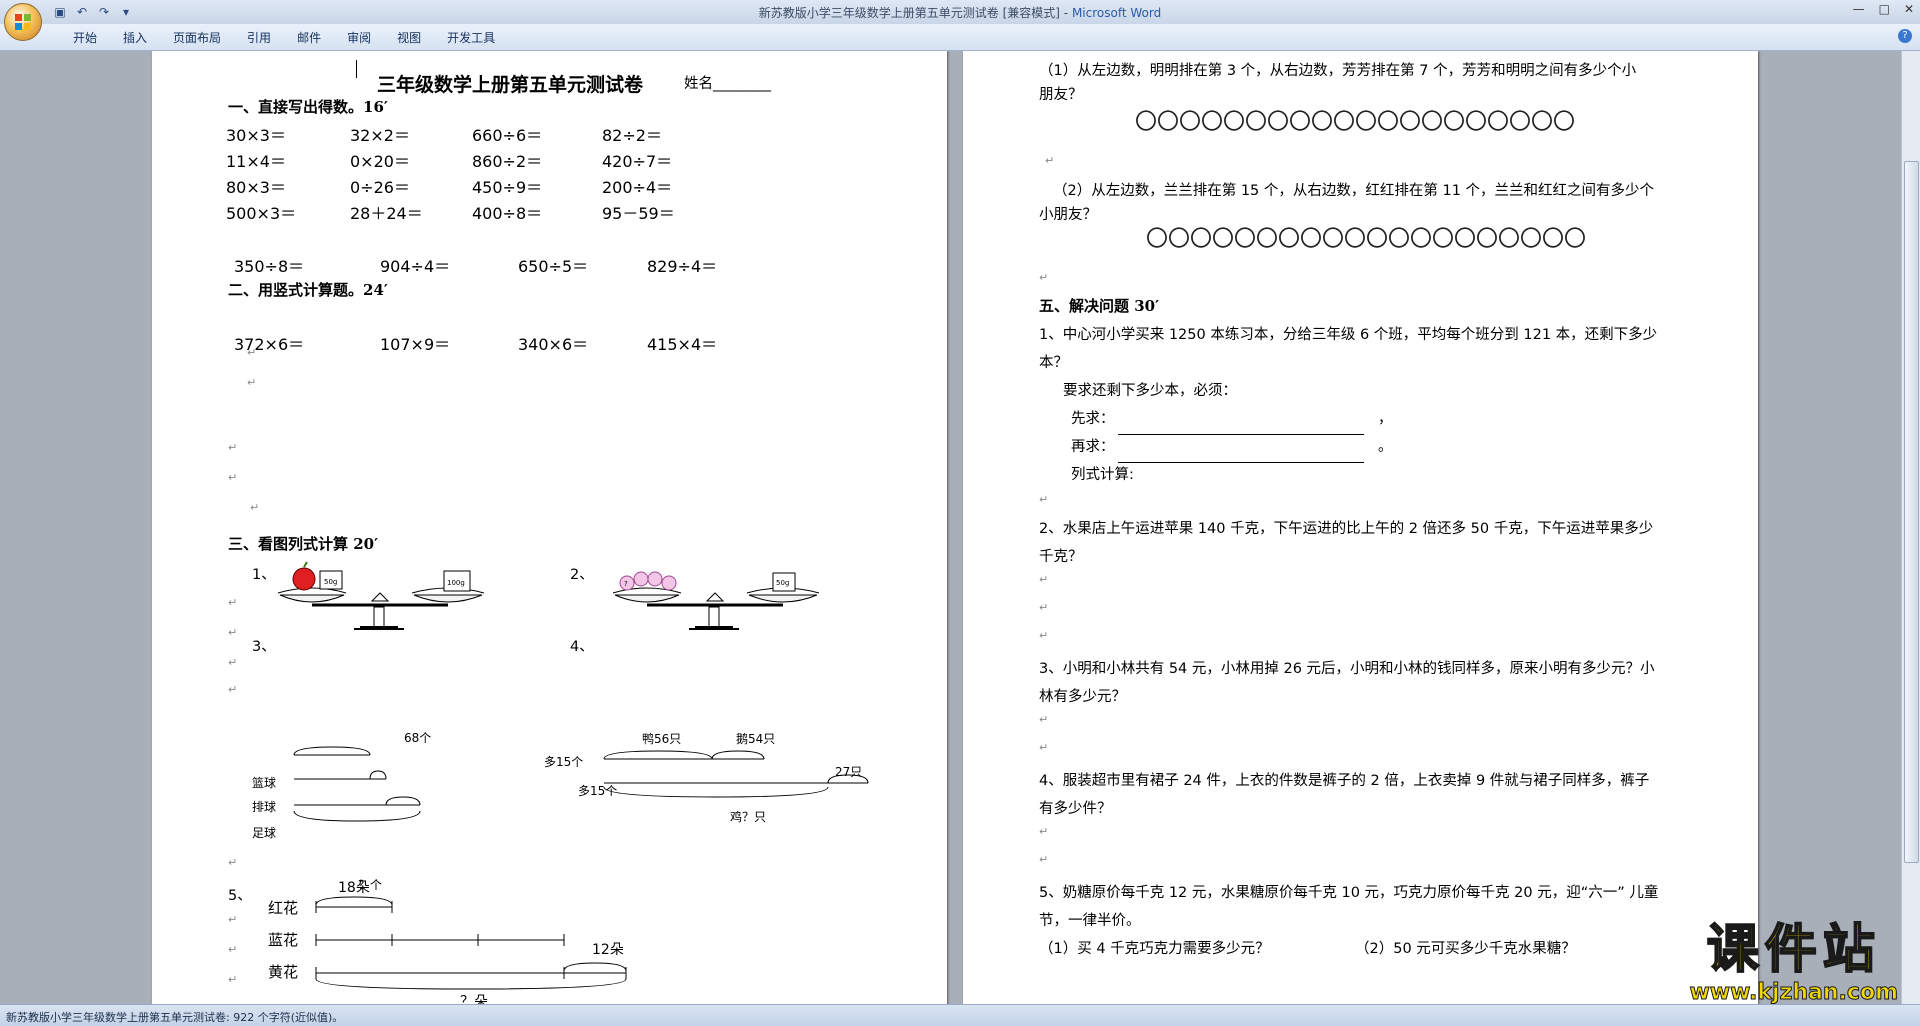  I want to click on section-2-heading: 二、用竖式计算题。24′, so click(308, 290).